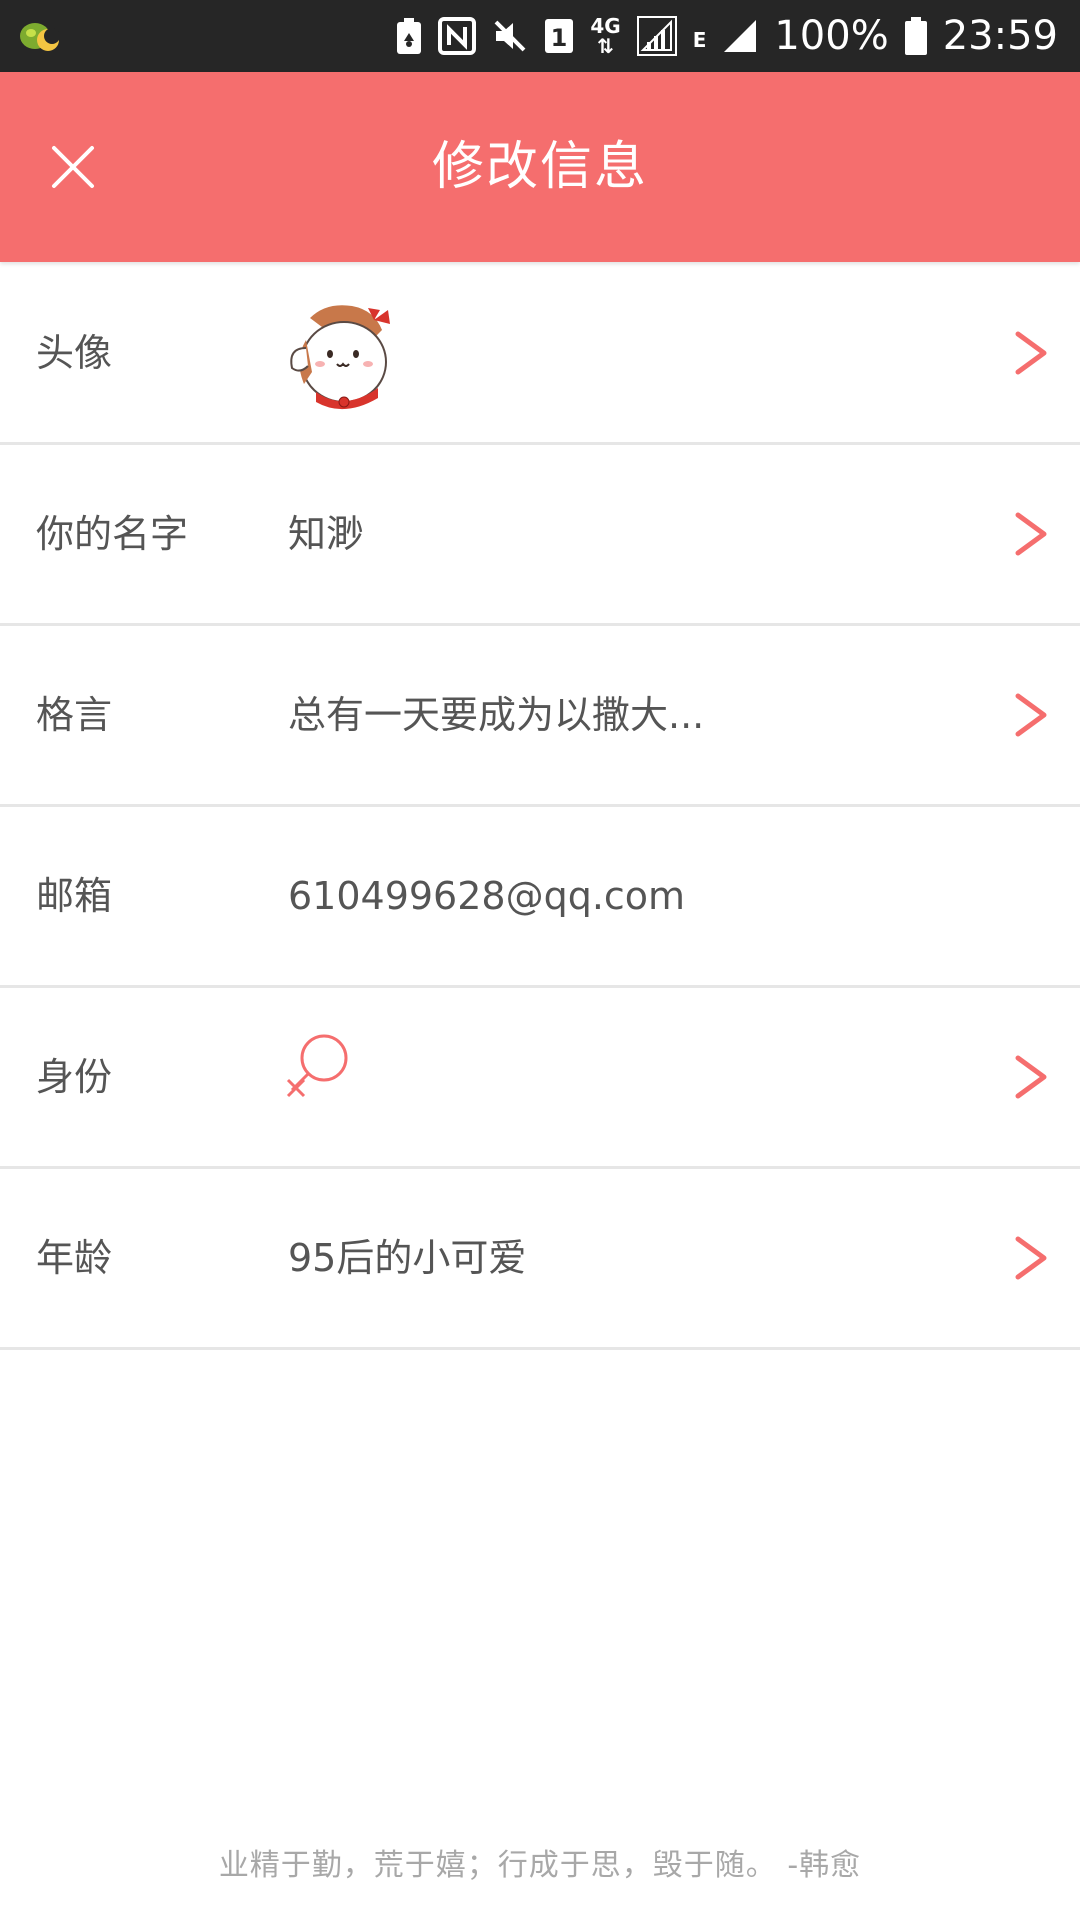 The width and height of the screenshot is (1080, 1920). I want to click on row-age: 年龄 95后的小可爱, so click(540, 1259).